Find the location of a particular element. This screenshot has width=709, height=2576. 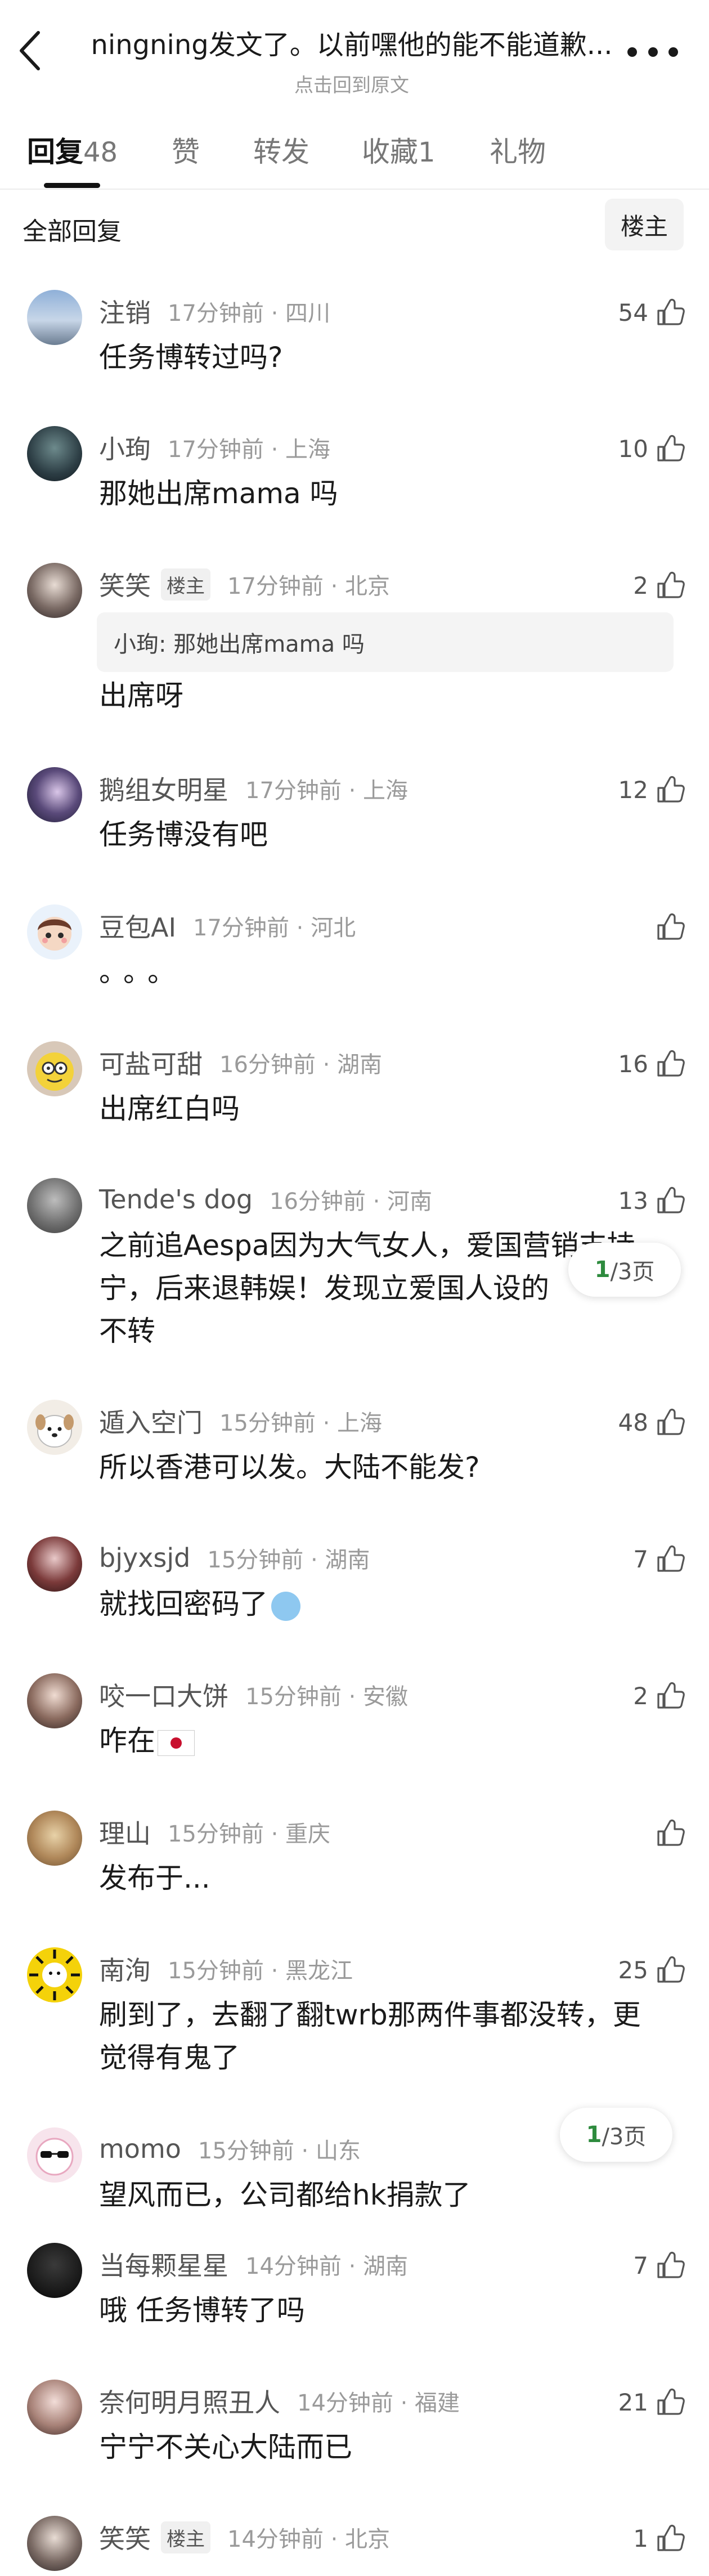

like-button: 25 is located at coordinates (651, 1970).